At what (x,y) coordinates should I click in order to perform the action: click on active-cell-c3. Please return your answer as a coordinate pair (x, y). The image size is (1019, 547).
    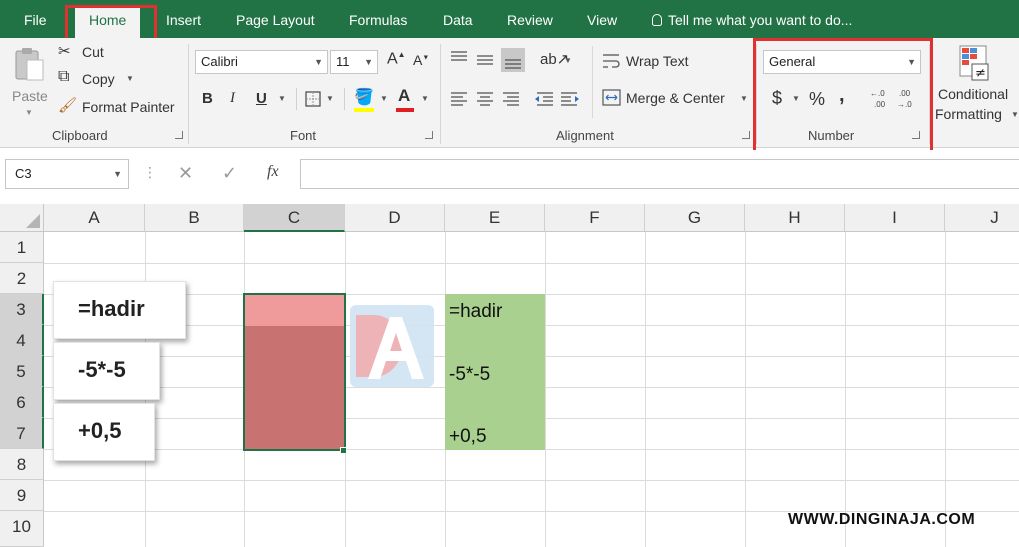
    Looking at the image, I should click on (294, 310).